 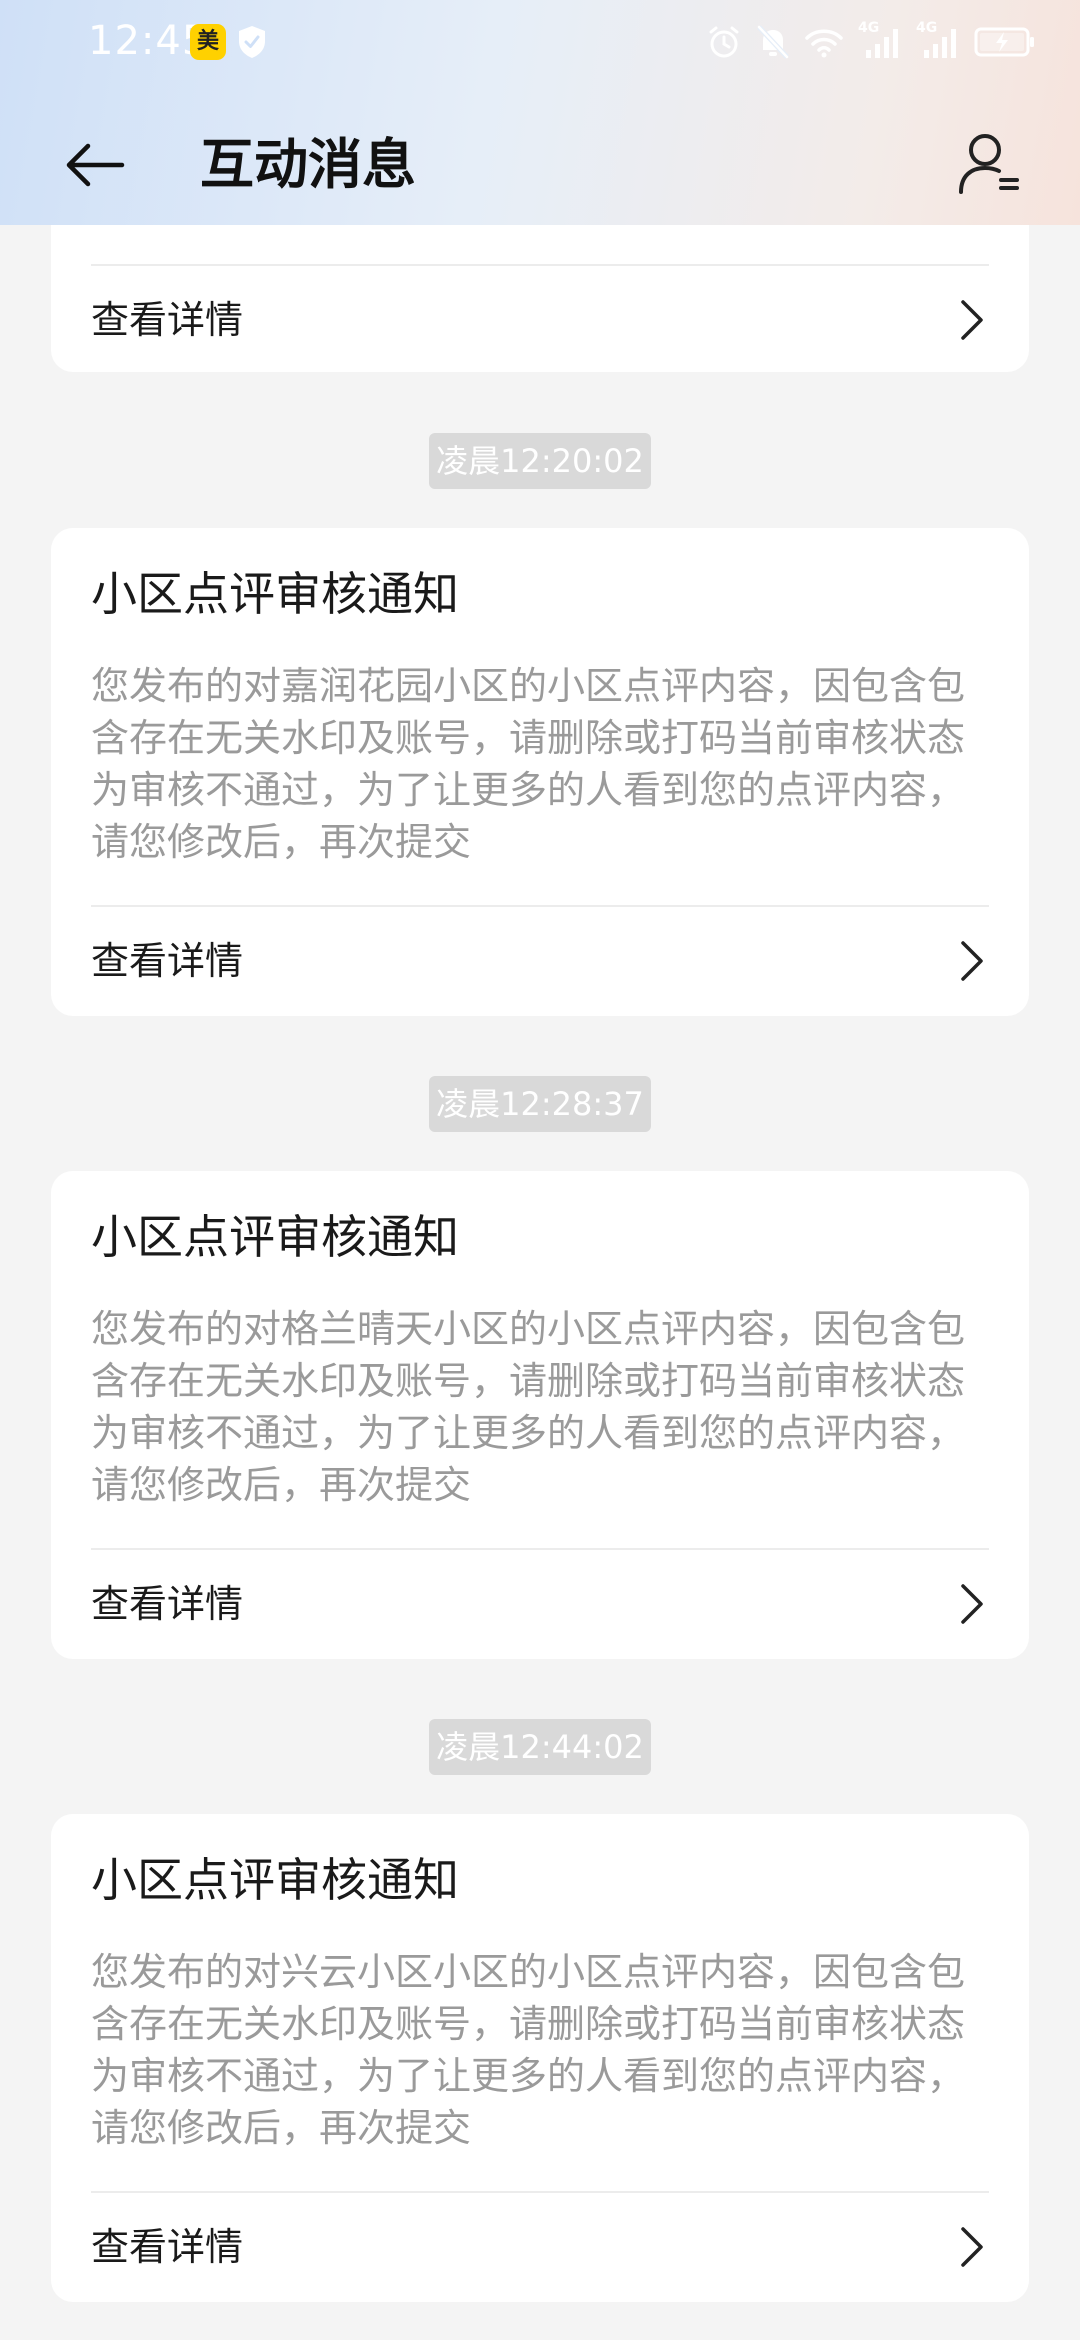 I want to click on back-button, so click(x=95, y=165).